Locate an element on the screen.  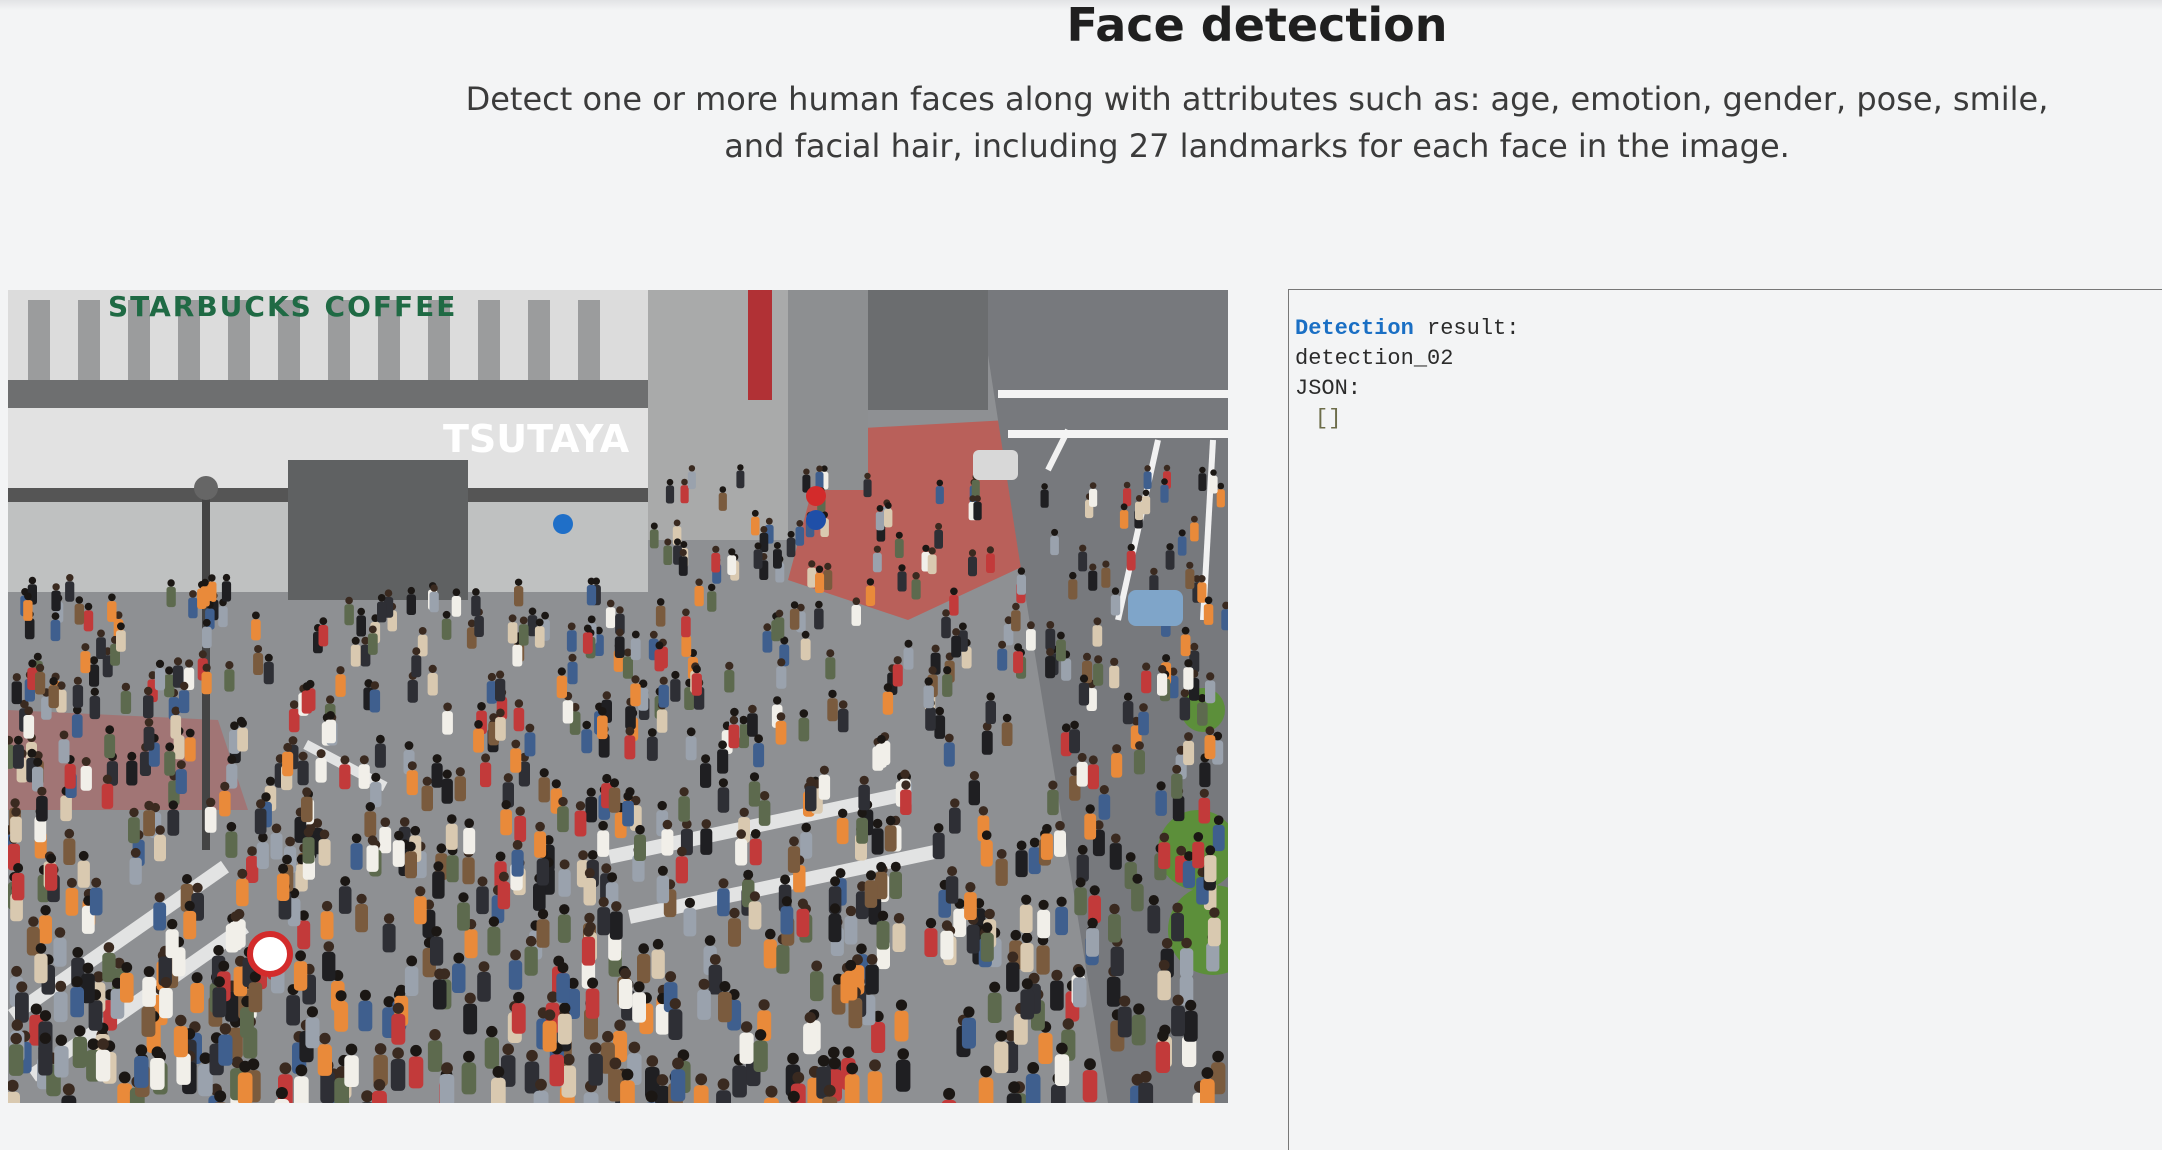
detection-id: detection_02 is located at coordinates (1374, 358).